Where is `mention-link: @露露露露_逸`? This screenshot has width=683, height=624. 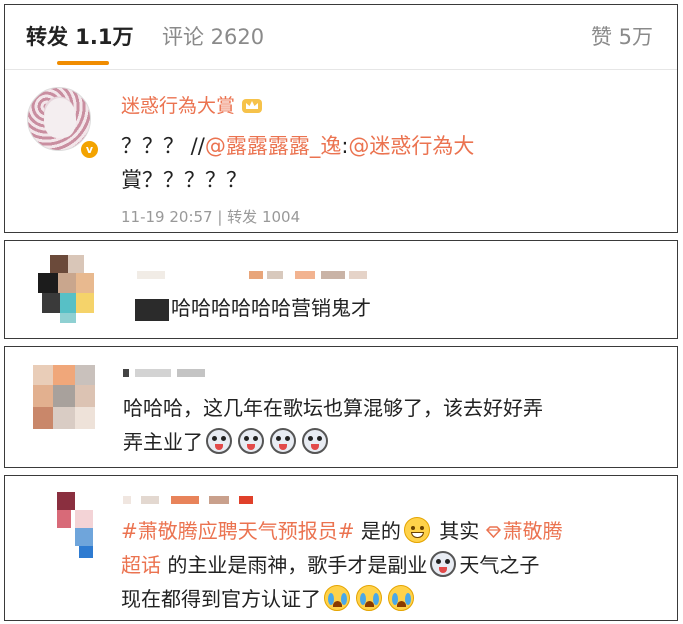 mention-link: @露露露露_逸 is located at coordinates (273, 146).